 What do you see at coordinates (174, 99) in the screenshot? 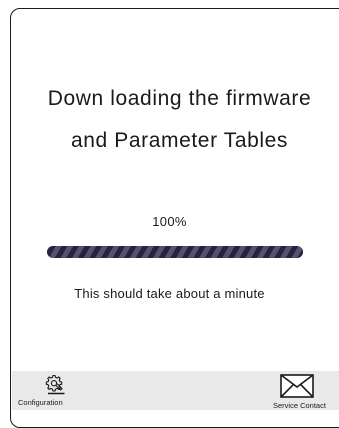
I see `page-title-line-1: Down loading the firmware` at bounding box center [174, 99].